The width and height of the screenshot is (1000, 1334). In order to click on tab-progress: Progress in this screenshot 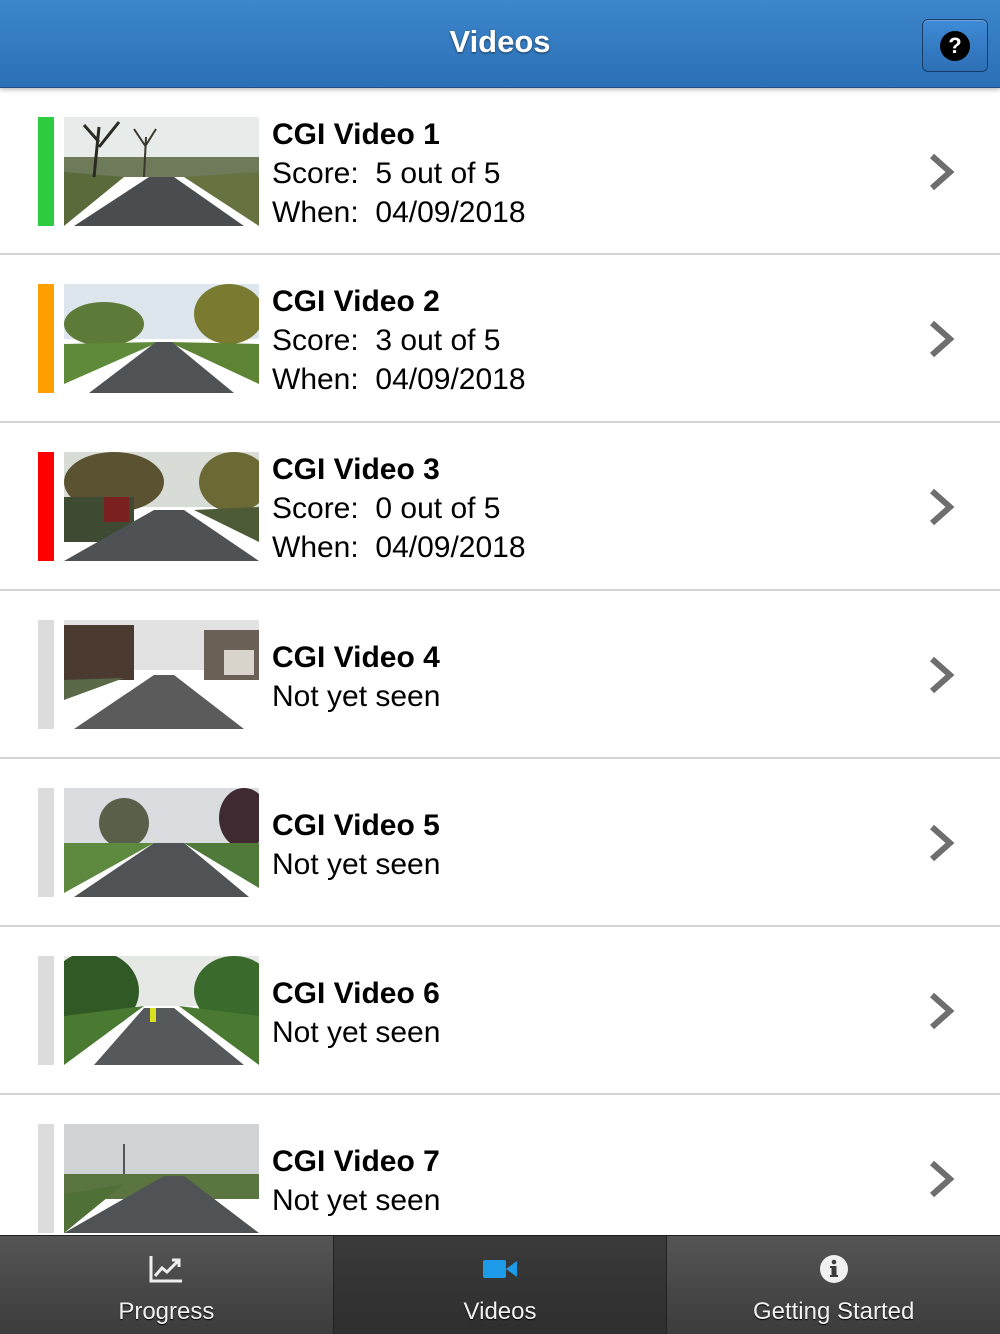, I will do `click(167, 1285)`.